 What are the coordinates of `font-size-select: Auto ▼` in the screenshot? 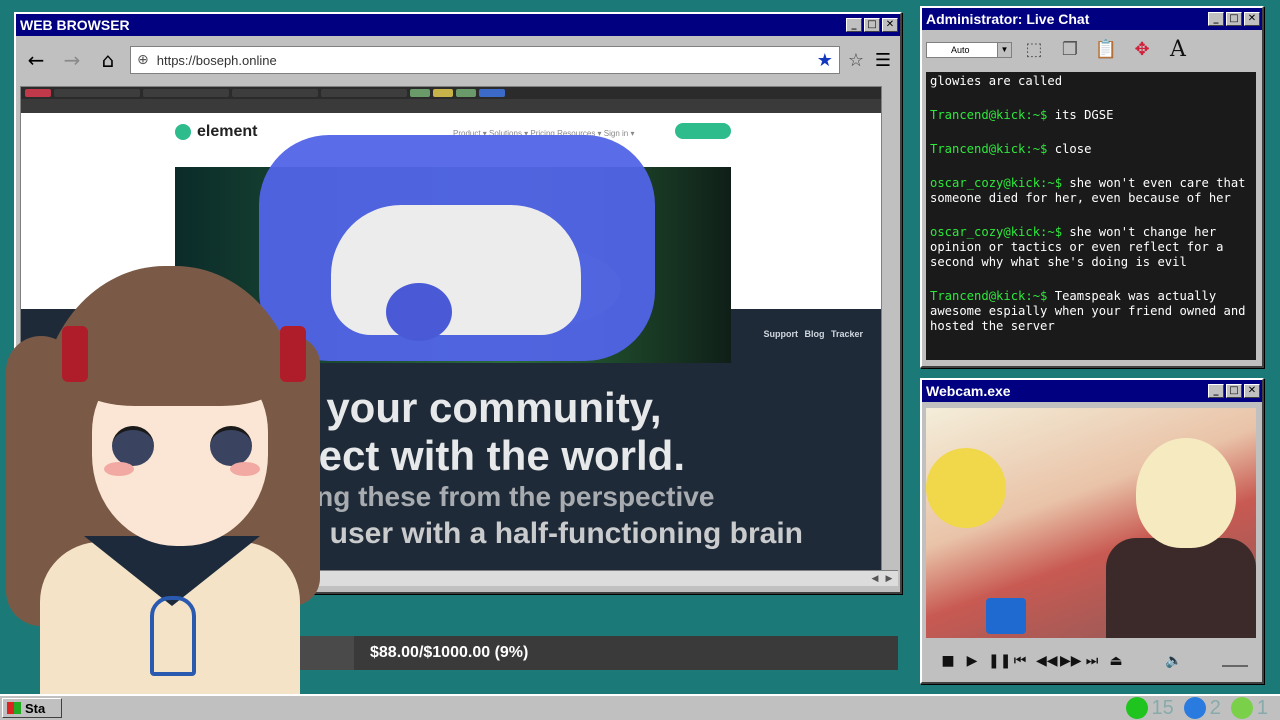 It's located at (969, 50).